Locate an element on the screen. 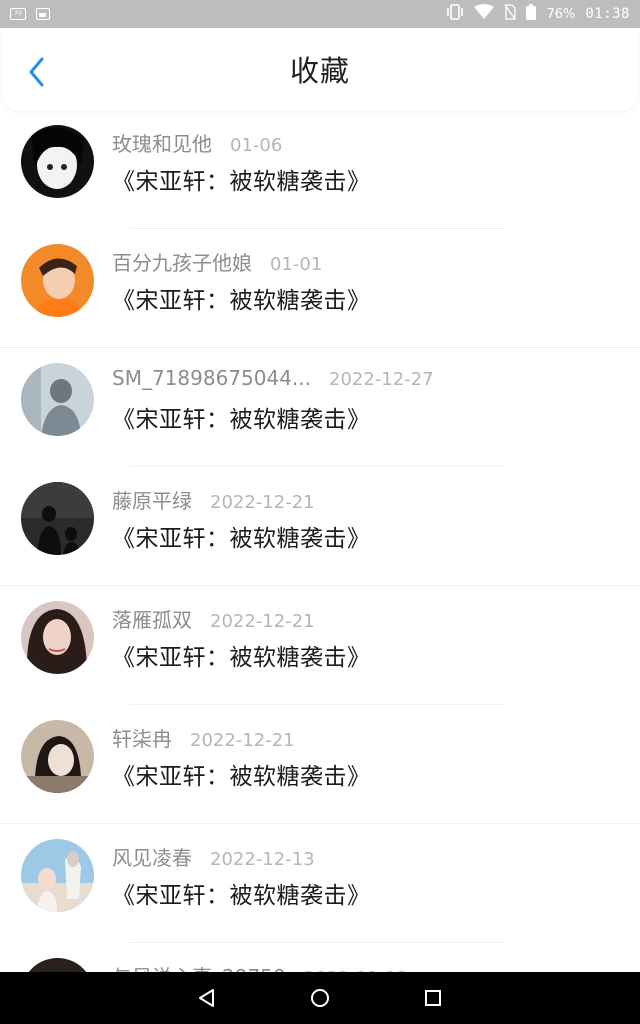 This screenshot has width=640, height=1024. app-header: 收藏 is located at coordinates (320, 69).